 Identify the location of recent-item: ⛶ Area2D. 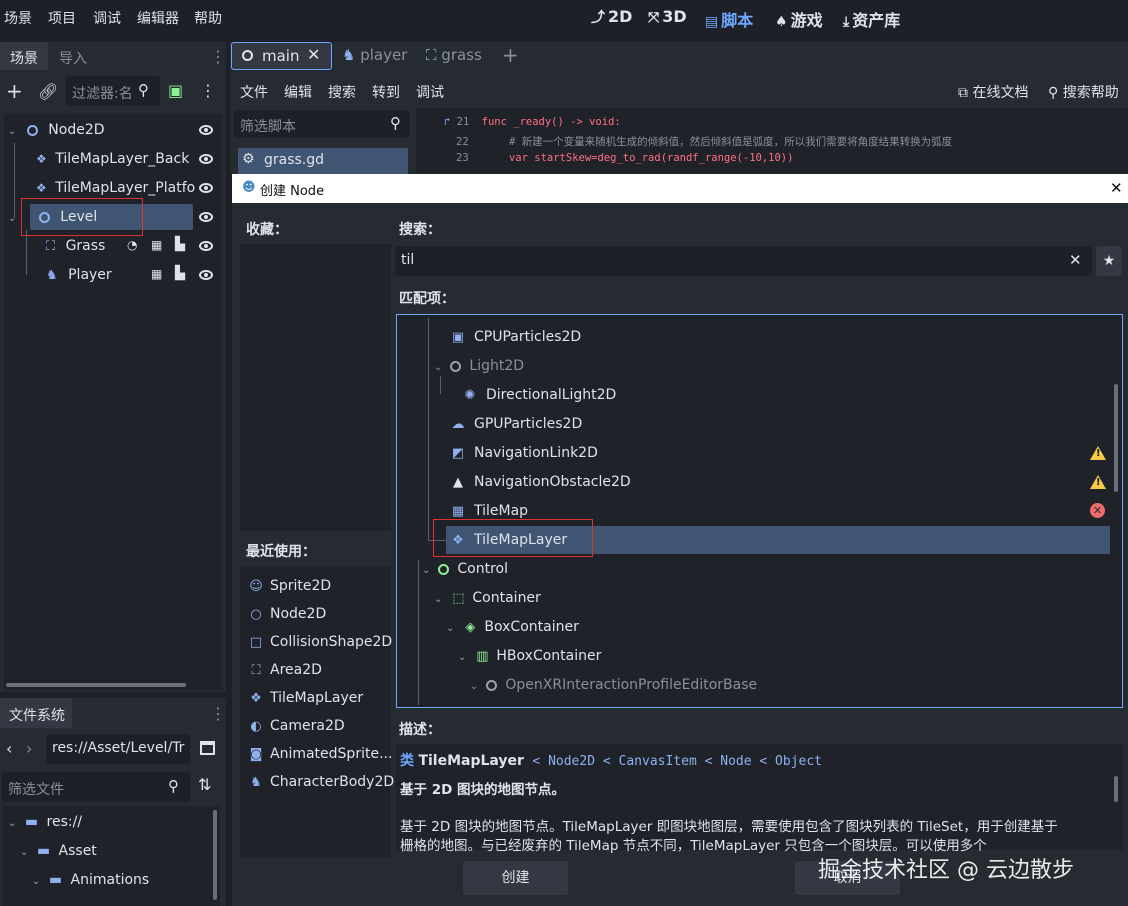
(284, 670).